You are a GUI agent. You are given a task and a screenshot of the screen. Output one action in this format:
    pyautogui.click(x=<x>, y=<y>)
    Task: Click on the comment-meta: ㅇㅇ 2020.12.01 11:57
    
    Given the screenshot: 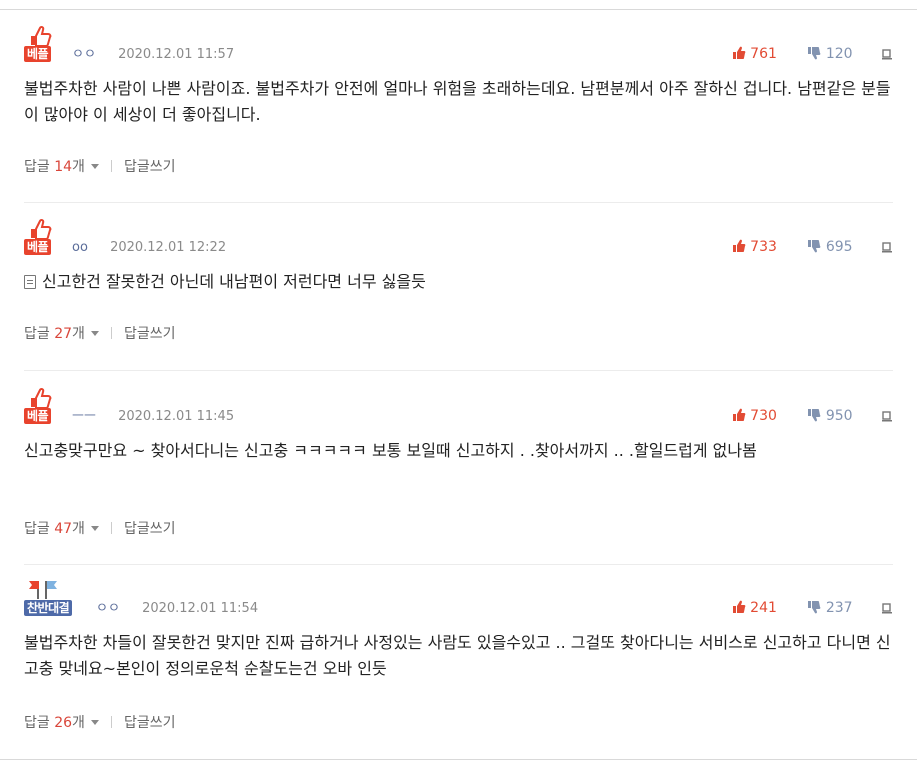 What is the action you would take?
    pyautogui.click(x=153, y=55)
    